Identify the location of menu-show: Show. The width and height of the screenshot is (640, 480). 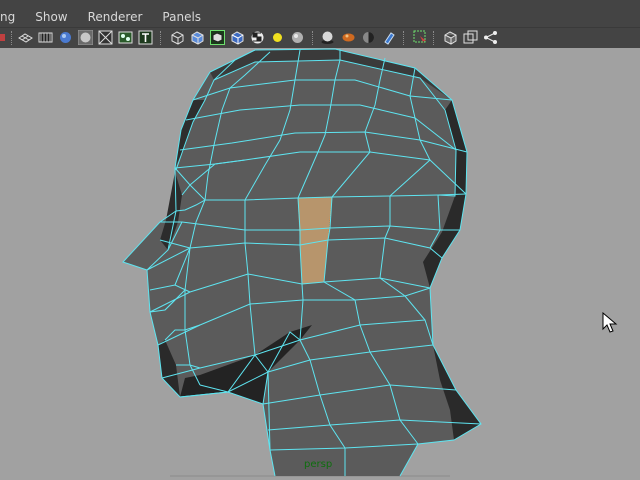
(51, 17).